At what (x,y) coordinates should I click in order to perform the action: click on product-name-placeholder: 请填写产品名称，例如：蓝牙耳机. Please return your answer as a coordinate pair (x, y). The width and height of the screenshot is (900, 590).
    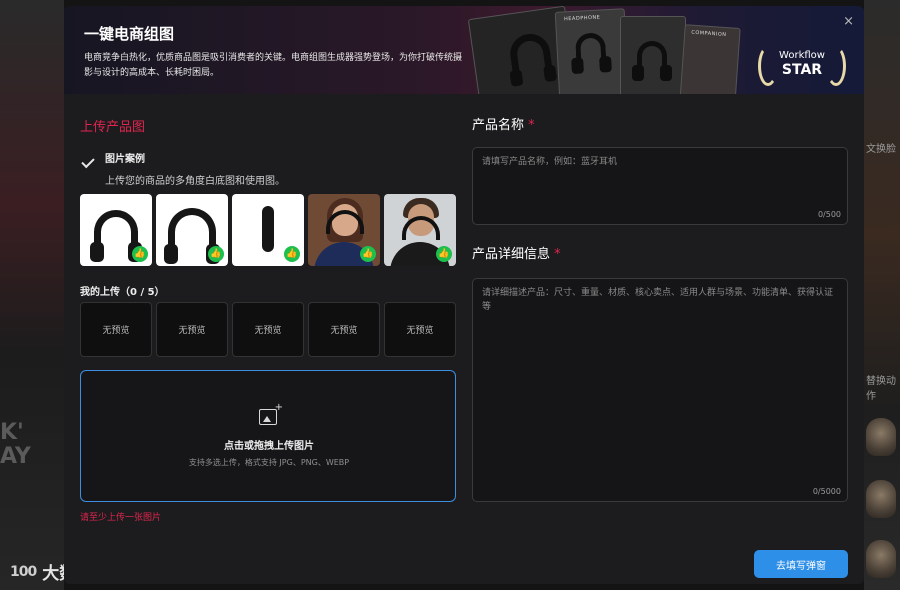
    Looking at the image, I should click on (550, 162).